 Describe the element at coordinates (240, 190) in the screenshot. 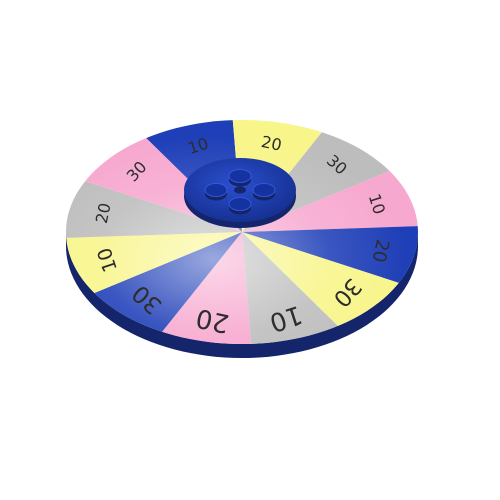

I see `hub-center-hole` at that location.